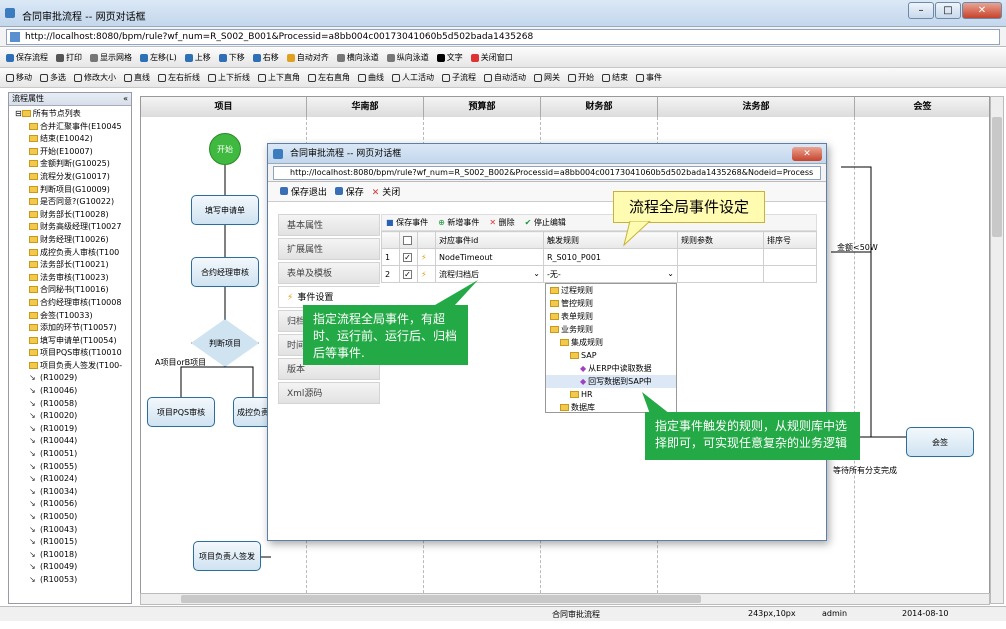 Image resolution: width=1006 pixels, height=629 pixels. I want to click on toolbar-button: 右移, so click(265, 57).